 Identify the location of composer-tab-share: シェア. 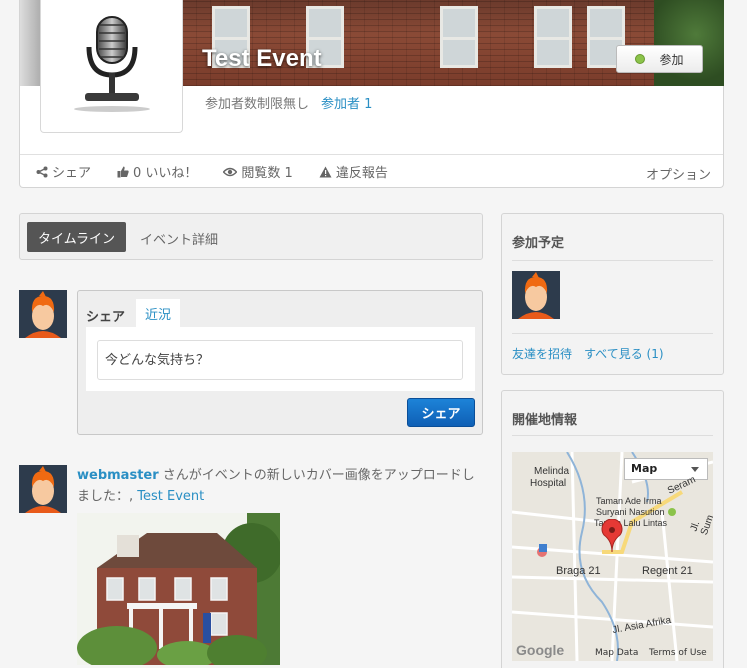
(105, 315).